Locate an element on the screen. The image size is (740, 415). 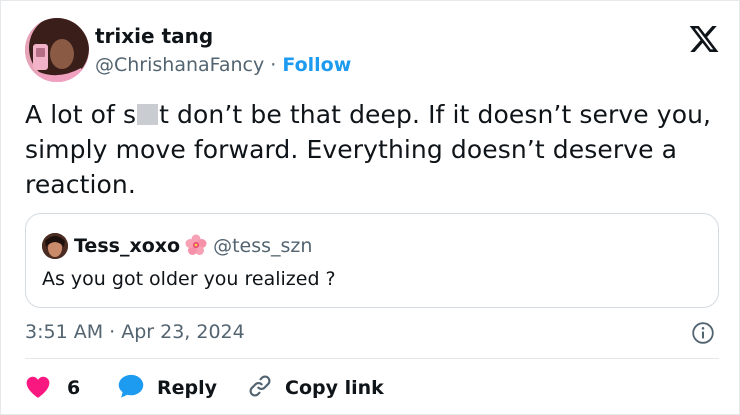
quoted-author-name: Tess_xoxo is located at coordinates (127, 246).